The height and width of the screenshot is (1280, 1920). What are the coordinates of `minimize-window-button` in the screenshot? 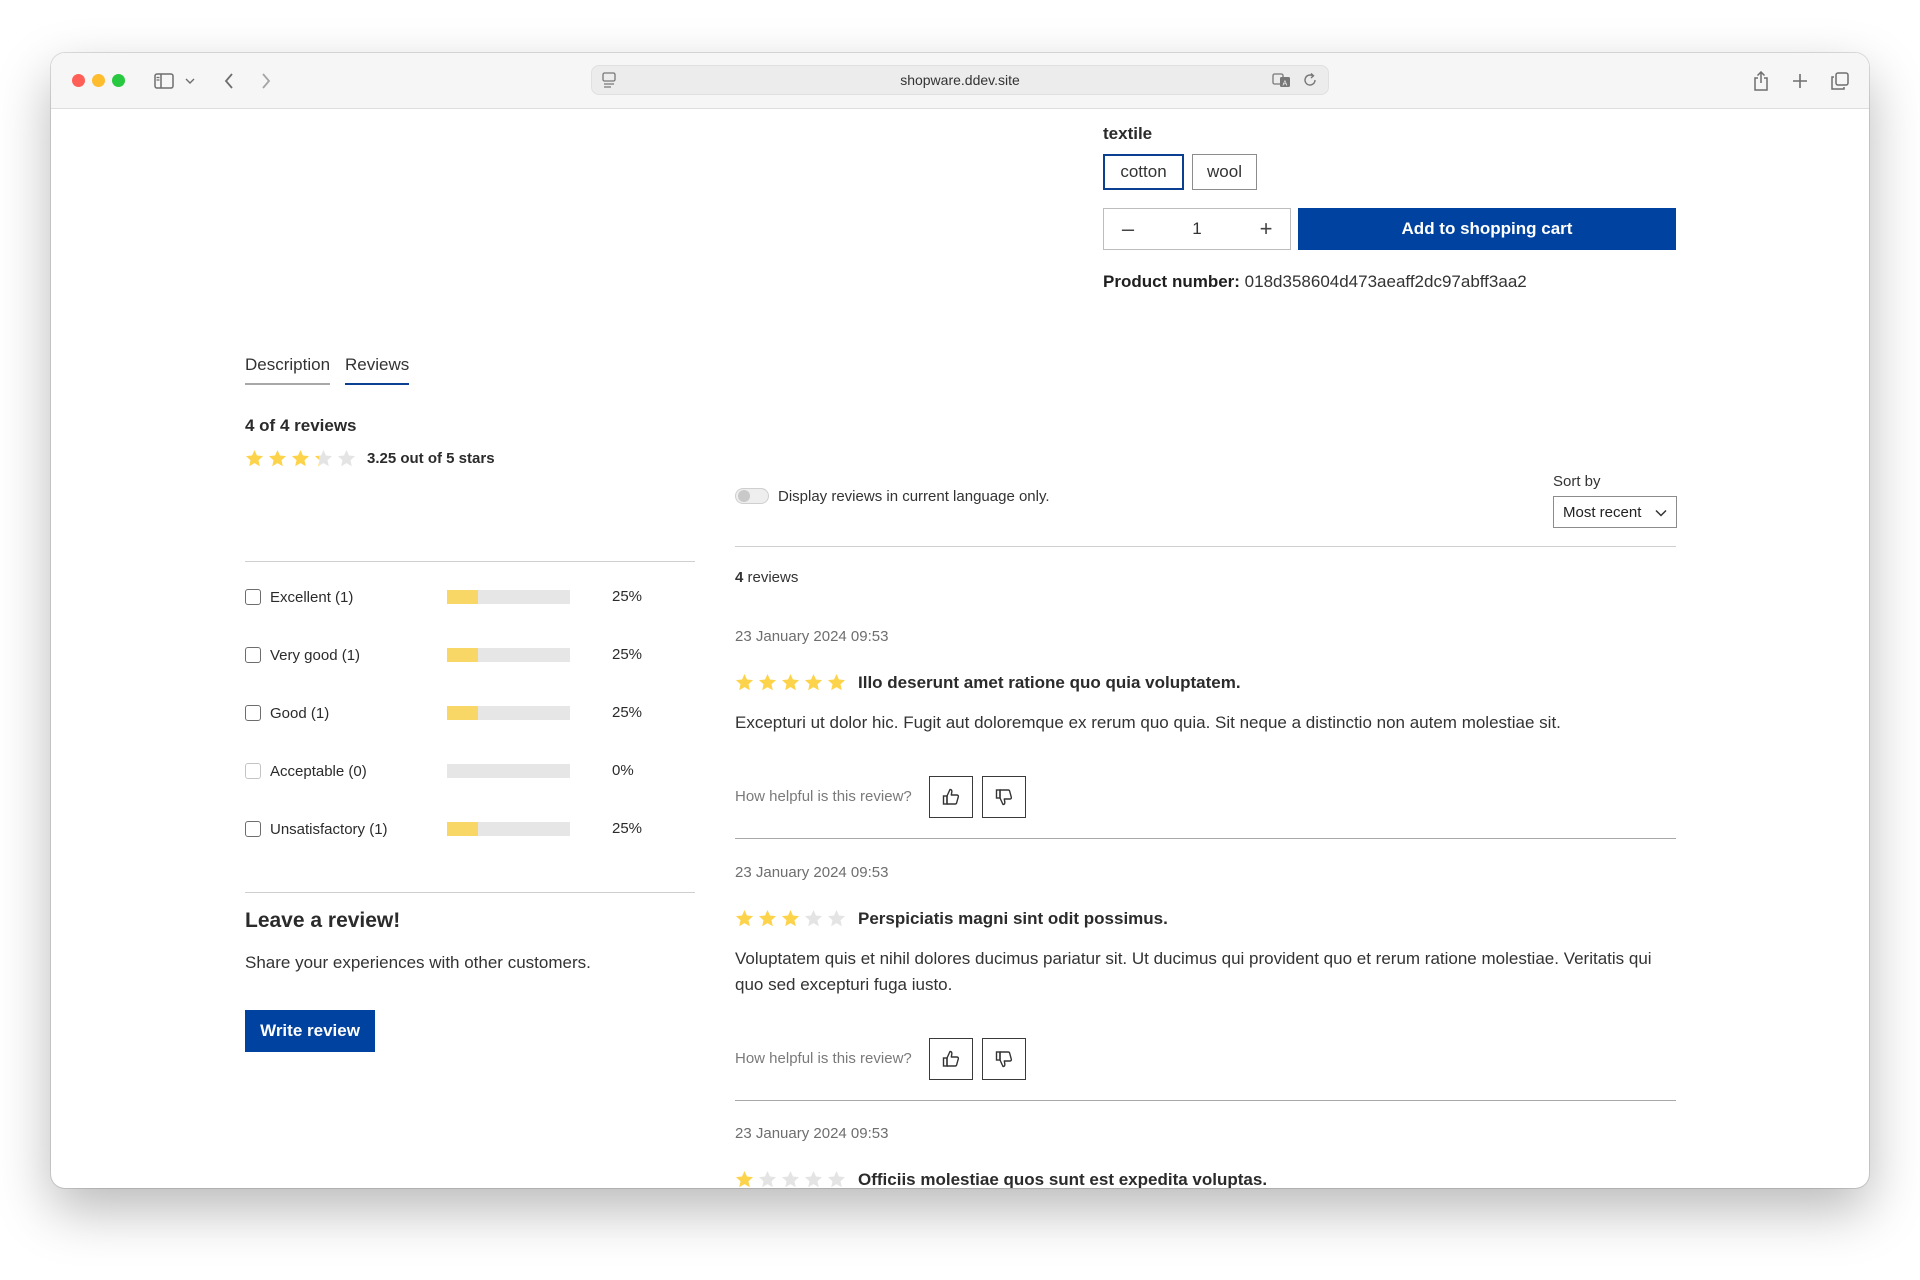 It's located at (98, 80).